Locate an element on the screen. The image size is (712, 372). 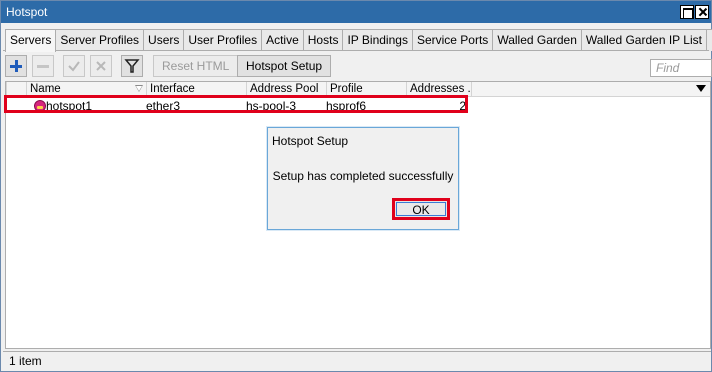
tab-walled-garden: Walled Garden is located at coordinates (537, 40).